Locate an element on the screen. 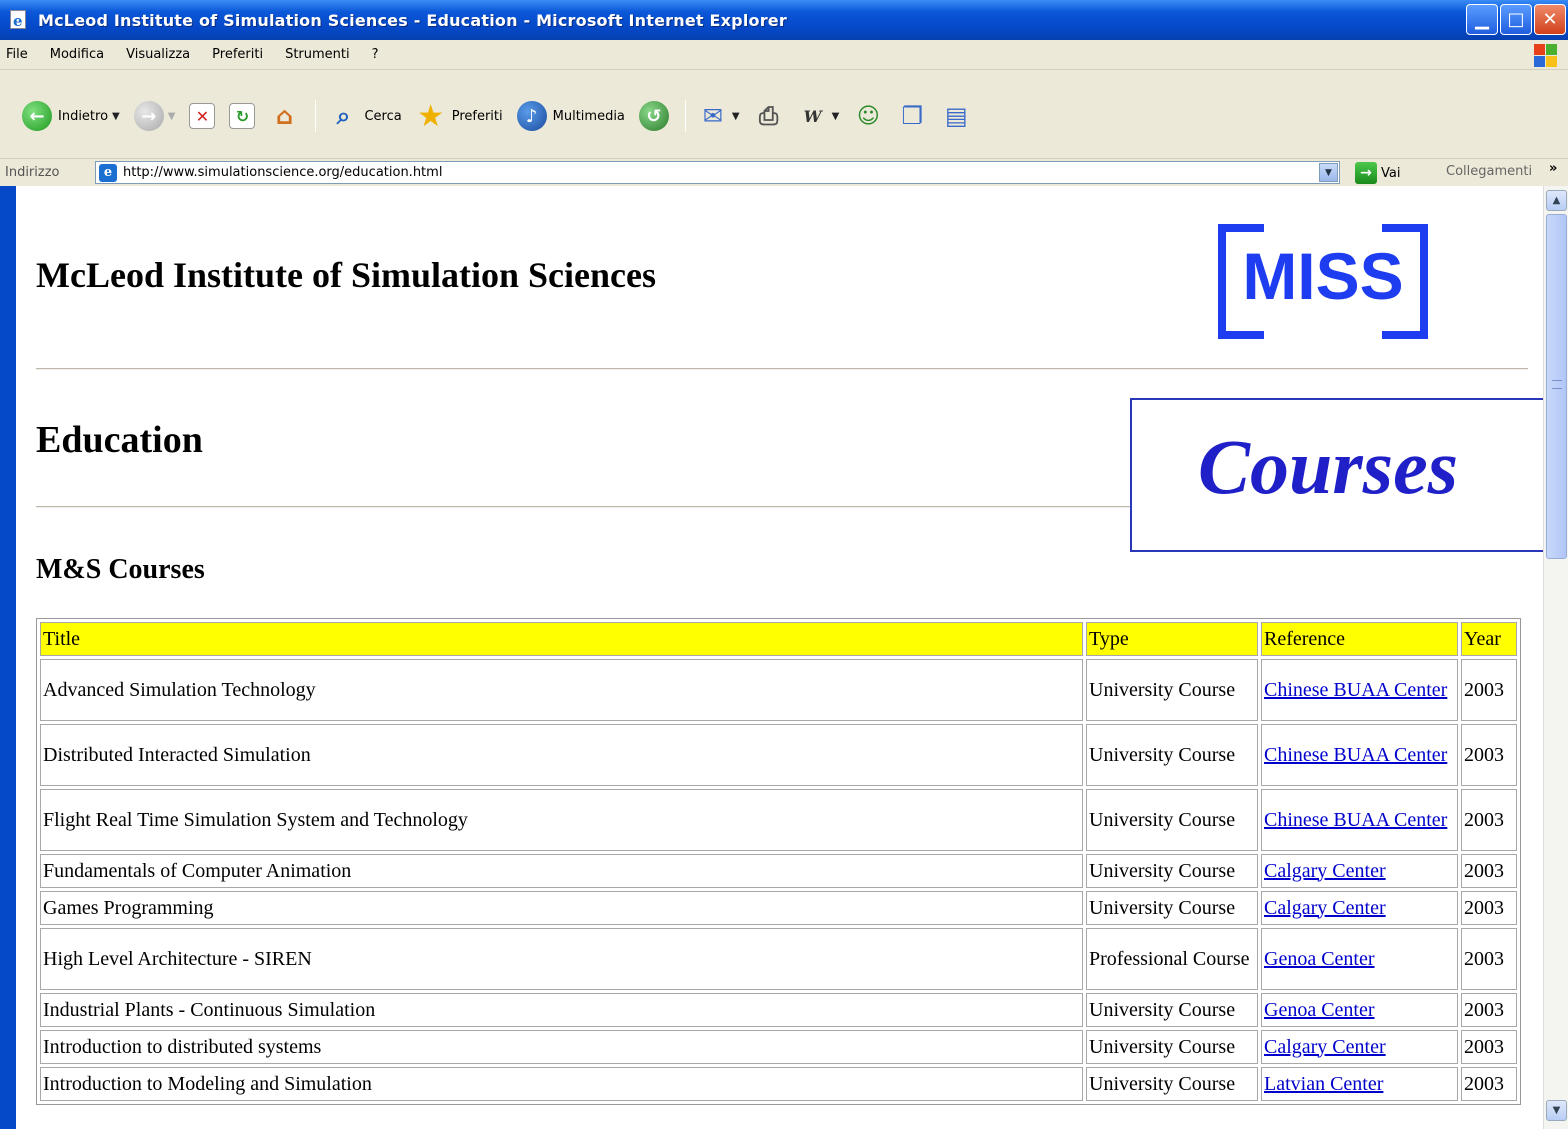 The width and height of the screenshot is (1568, 1129). scroll-down-button: ▼ is located at coordinates (1556, 1110).